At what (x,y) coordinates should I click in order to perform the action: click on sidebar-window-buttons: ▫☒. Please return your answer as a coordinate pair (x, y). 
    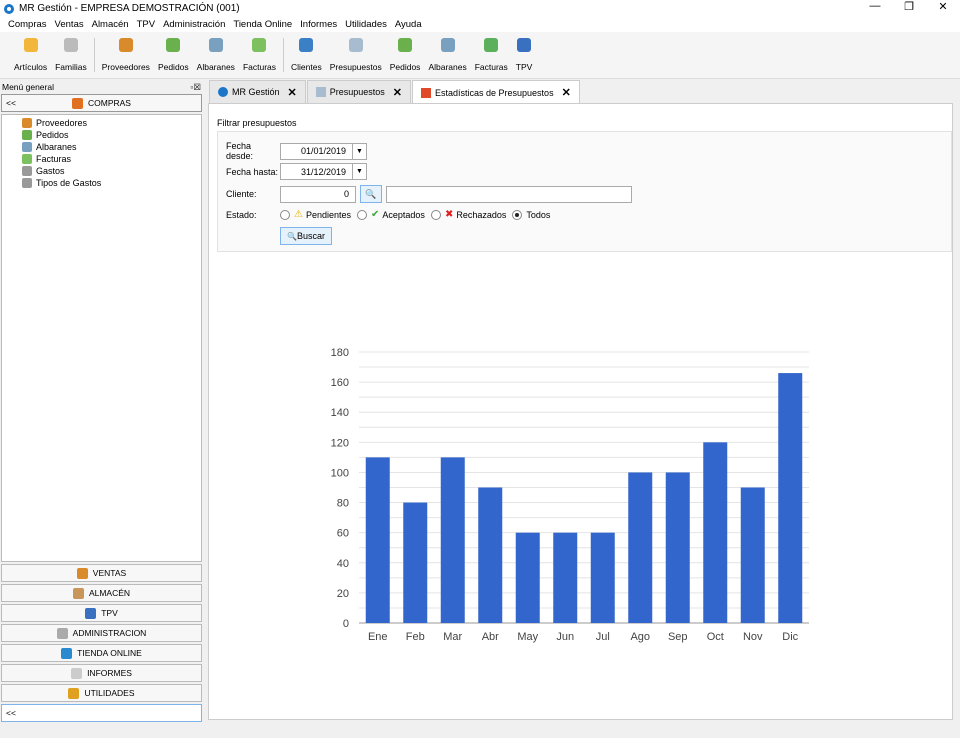
    Looking at the image, I should click on (195, 88).